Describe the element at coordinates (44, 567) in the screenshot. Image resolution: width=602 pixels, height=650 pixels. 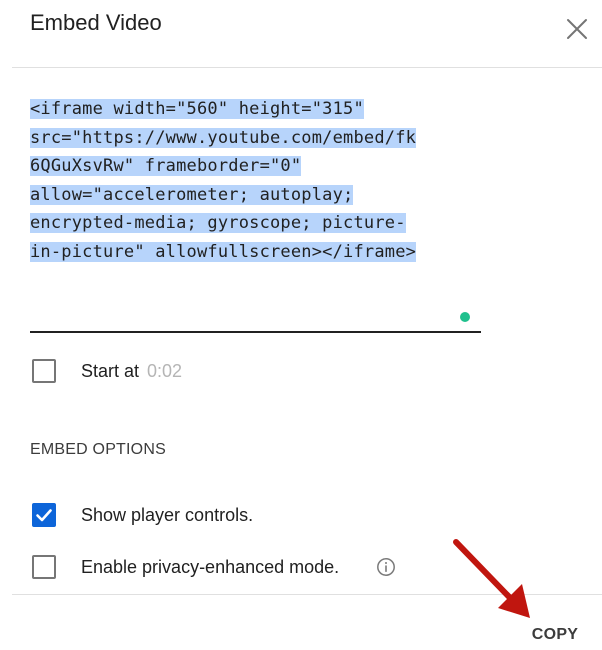
I see `privacy-enhanced-checkbox` at that location.